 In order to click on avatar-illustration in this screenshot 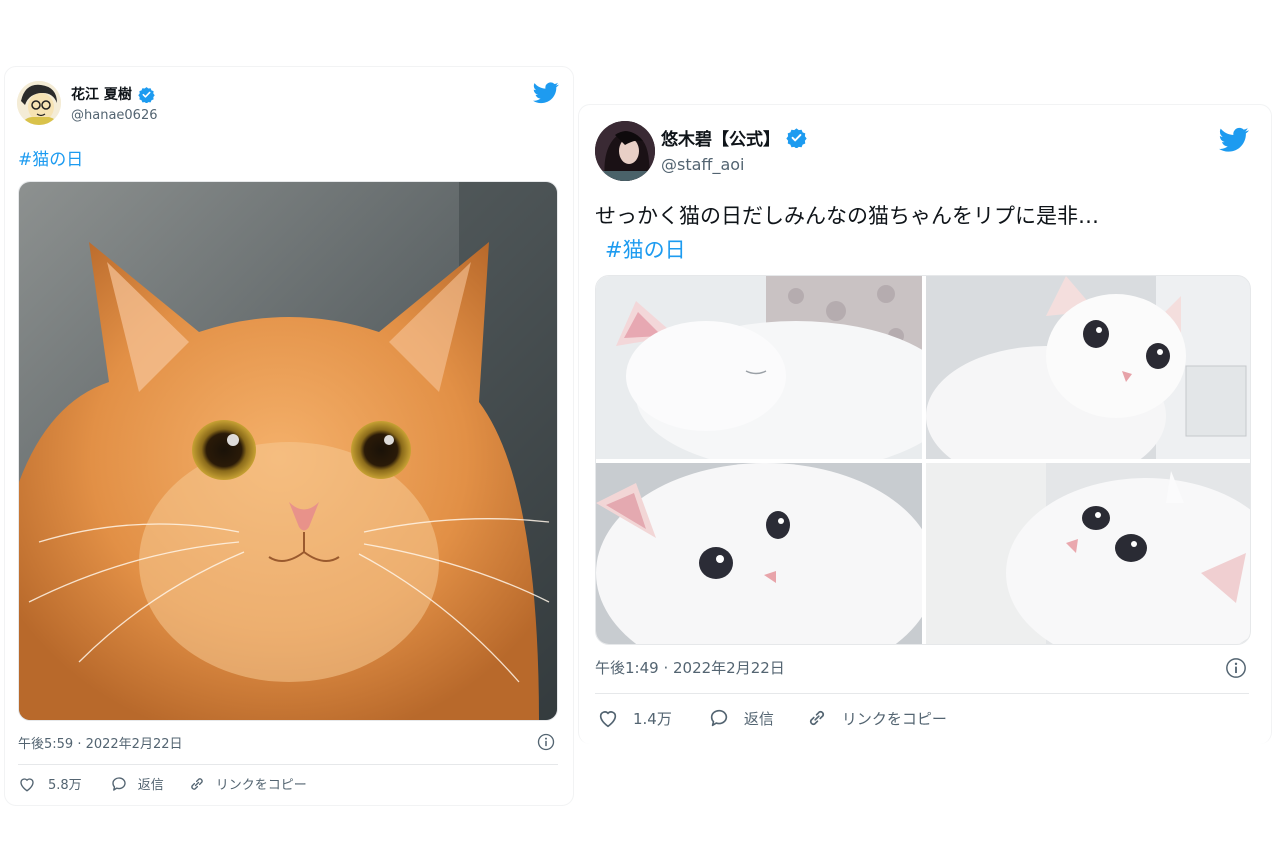, I will do `click(39, 103)`.